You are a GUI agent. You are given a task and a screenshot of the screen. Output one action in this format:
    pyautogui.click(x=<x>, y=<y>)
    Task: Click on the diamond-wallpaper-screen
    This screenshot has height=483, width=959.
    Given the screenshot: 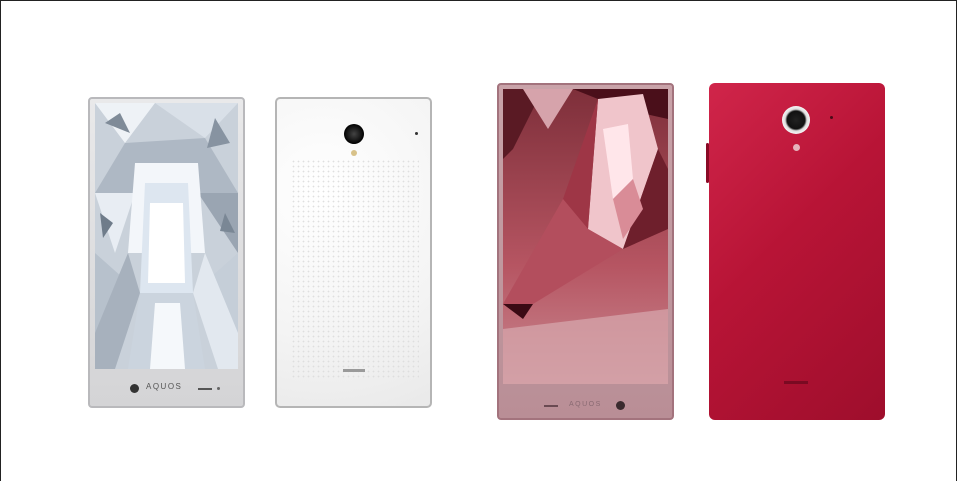 What is the action you would take?
    pyautogui.click(x=166, y=236)
    